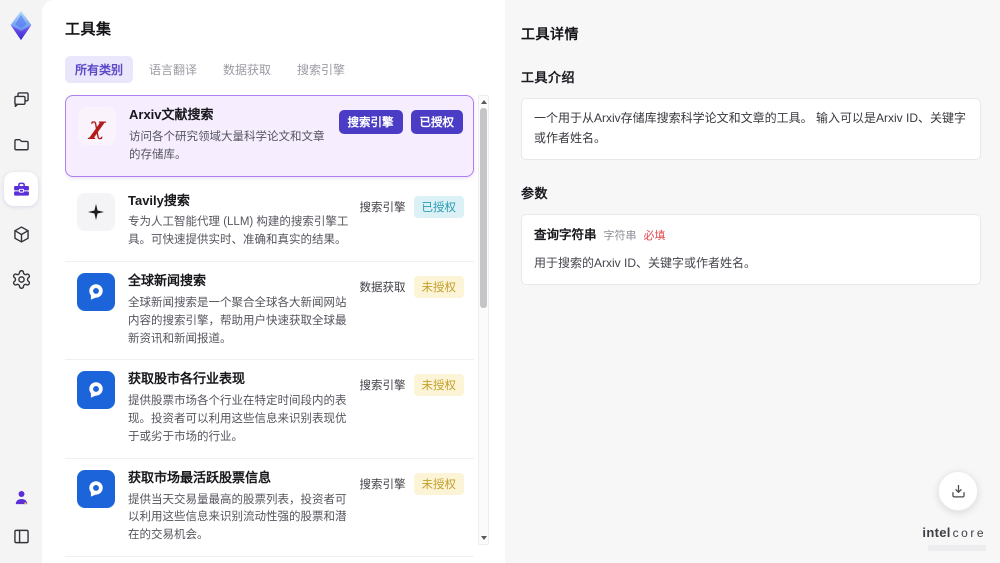 The height and width of the screenshot is (563, 1000). What do you see at coordinates (97, 126) in the screenshot?
I see `arxiv-icon: χ` at bounding box center [97, 126].